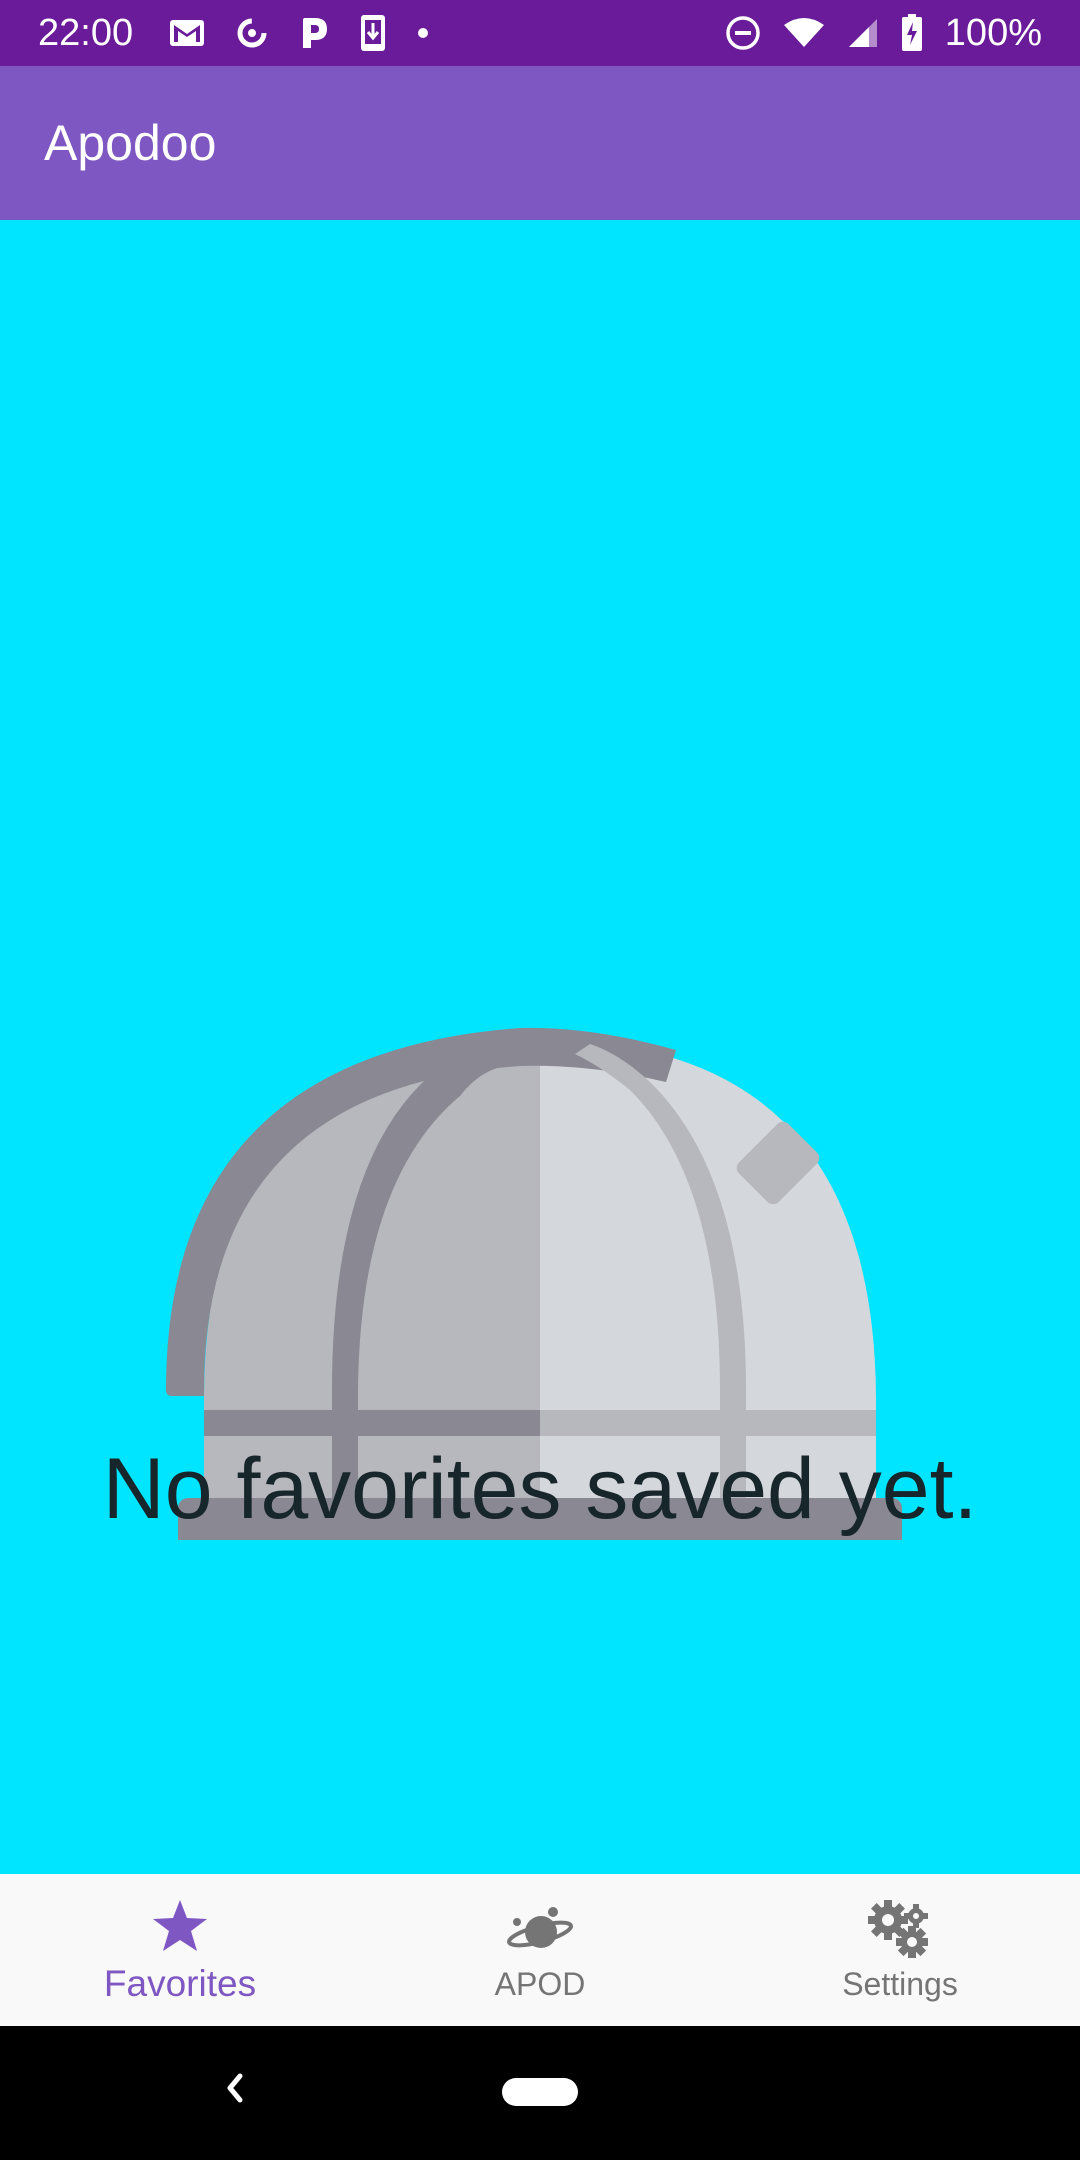 The image size is (1080, 2160). Describe the element at coordinates (540, 143) in the screenshot. I see `app-bar: Apodoo` at that location.